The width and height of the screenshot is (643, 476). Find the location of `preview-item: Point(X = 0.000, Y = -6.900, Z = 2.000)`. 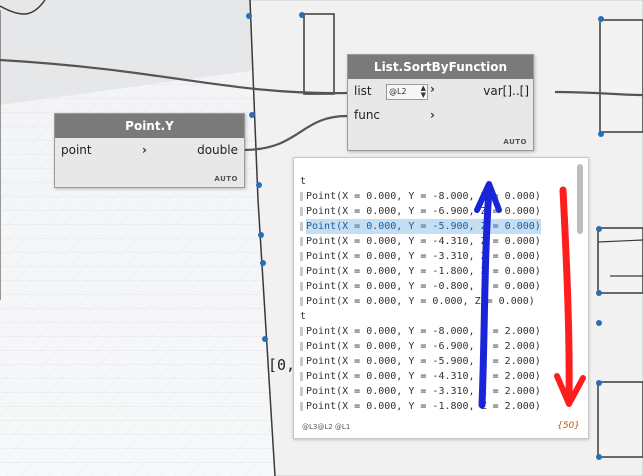

preview-item: Point(X = 0.000, Y = -6.900, Z = 2.000) is located at coordinates (420, 346).